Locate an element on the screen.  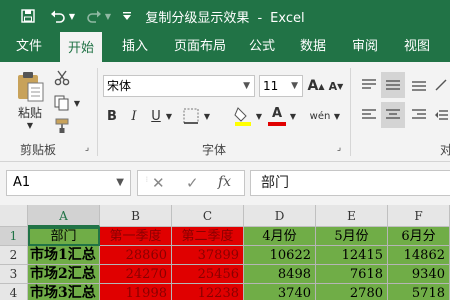
cell-b3: 24270 is located at coordinates (136, 274).